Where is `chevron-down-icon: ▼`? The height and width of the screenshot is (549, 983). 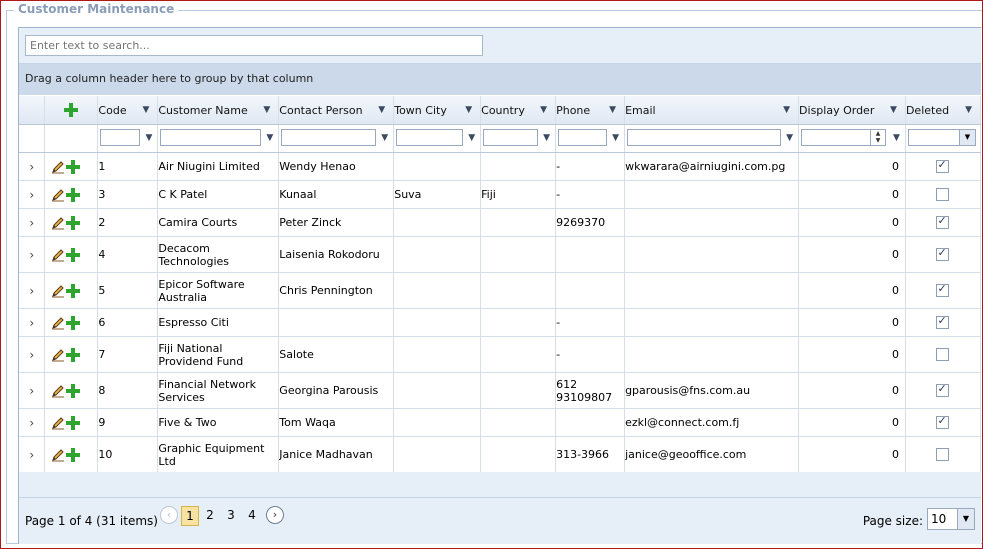
chevron-down-icon: ▼ is located at coordinates (965, 519).